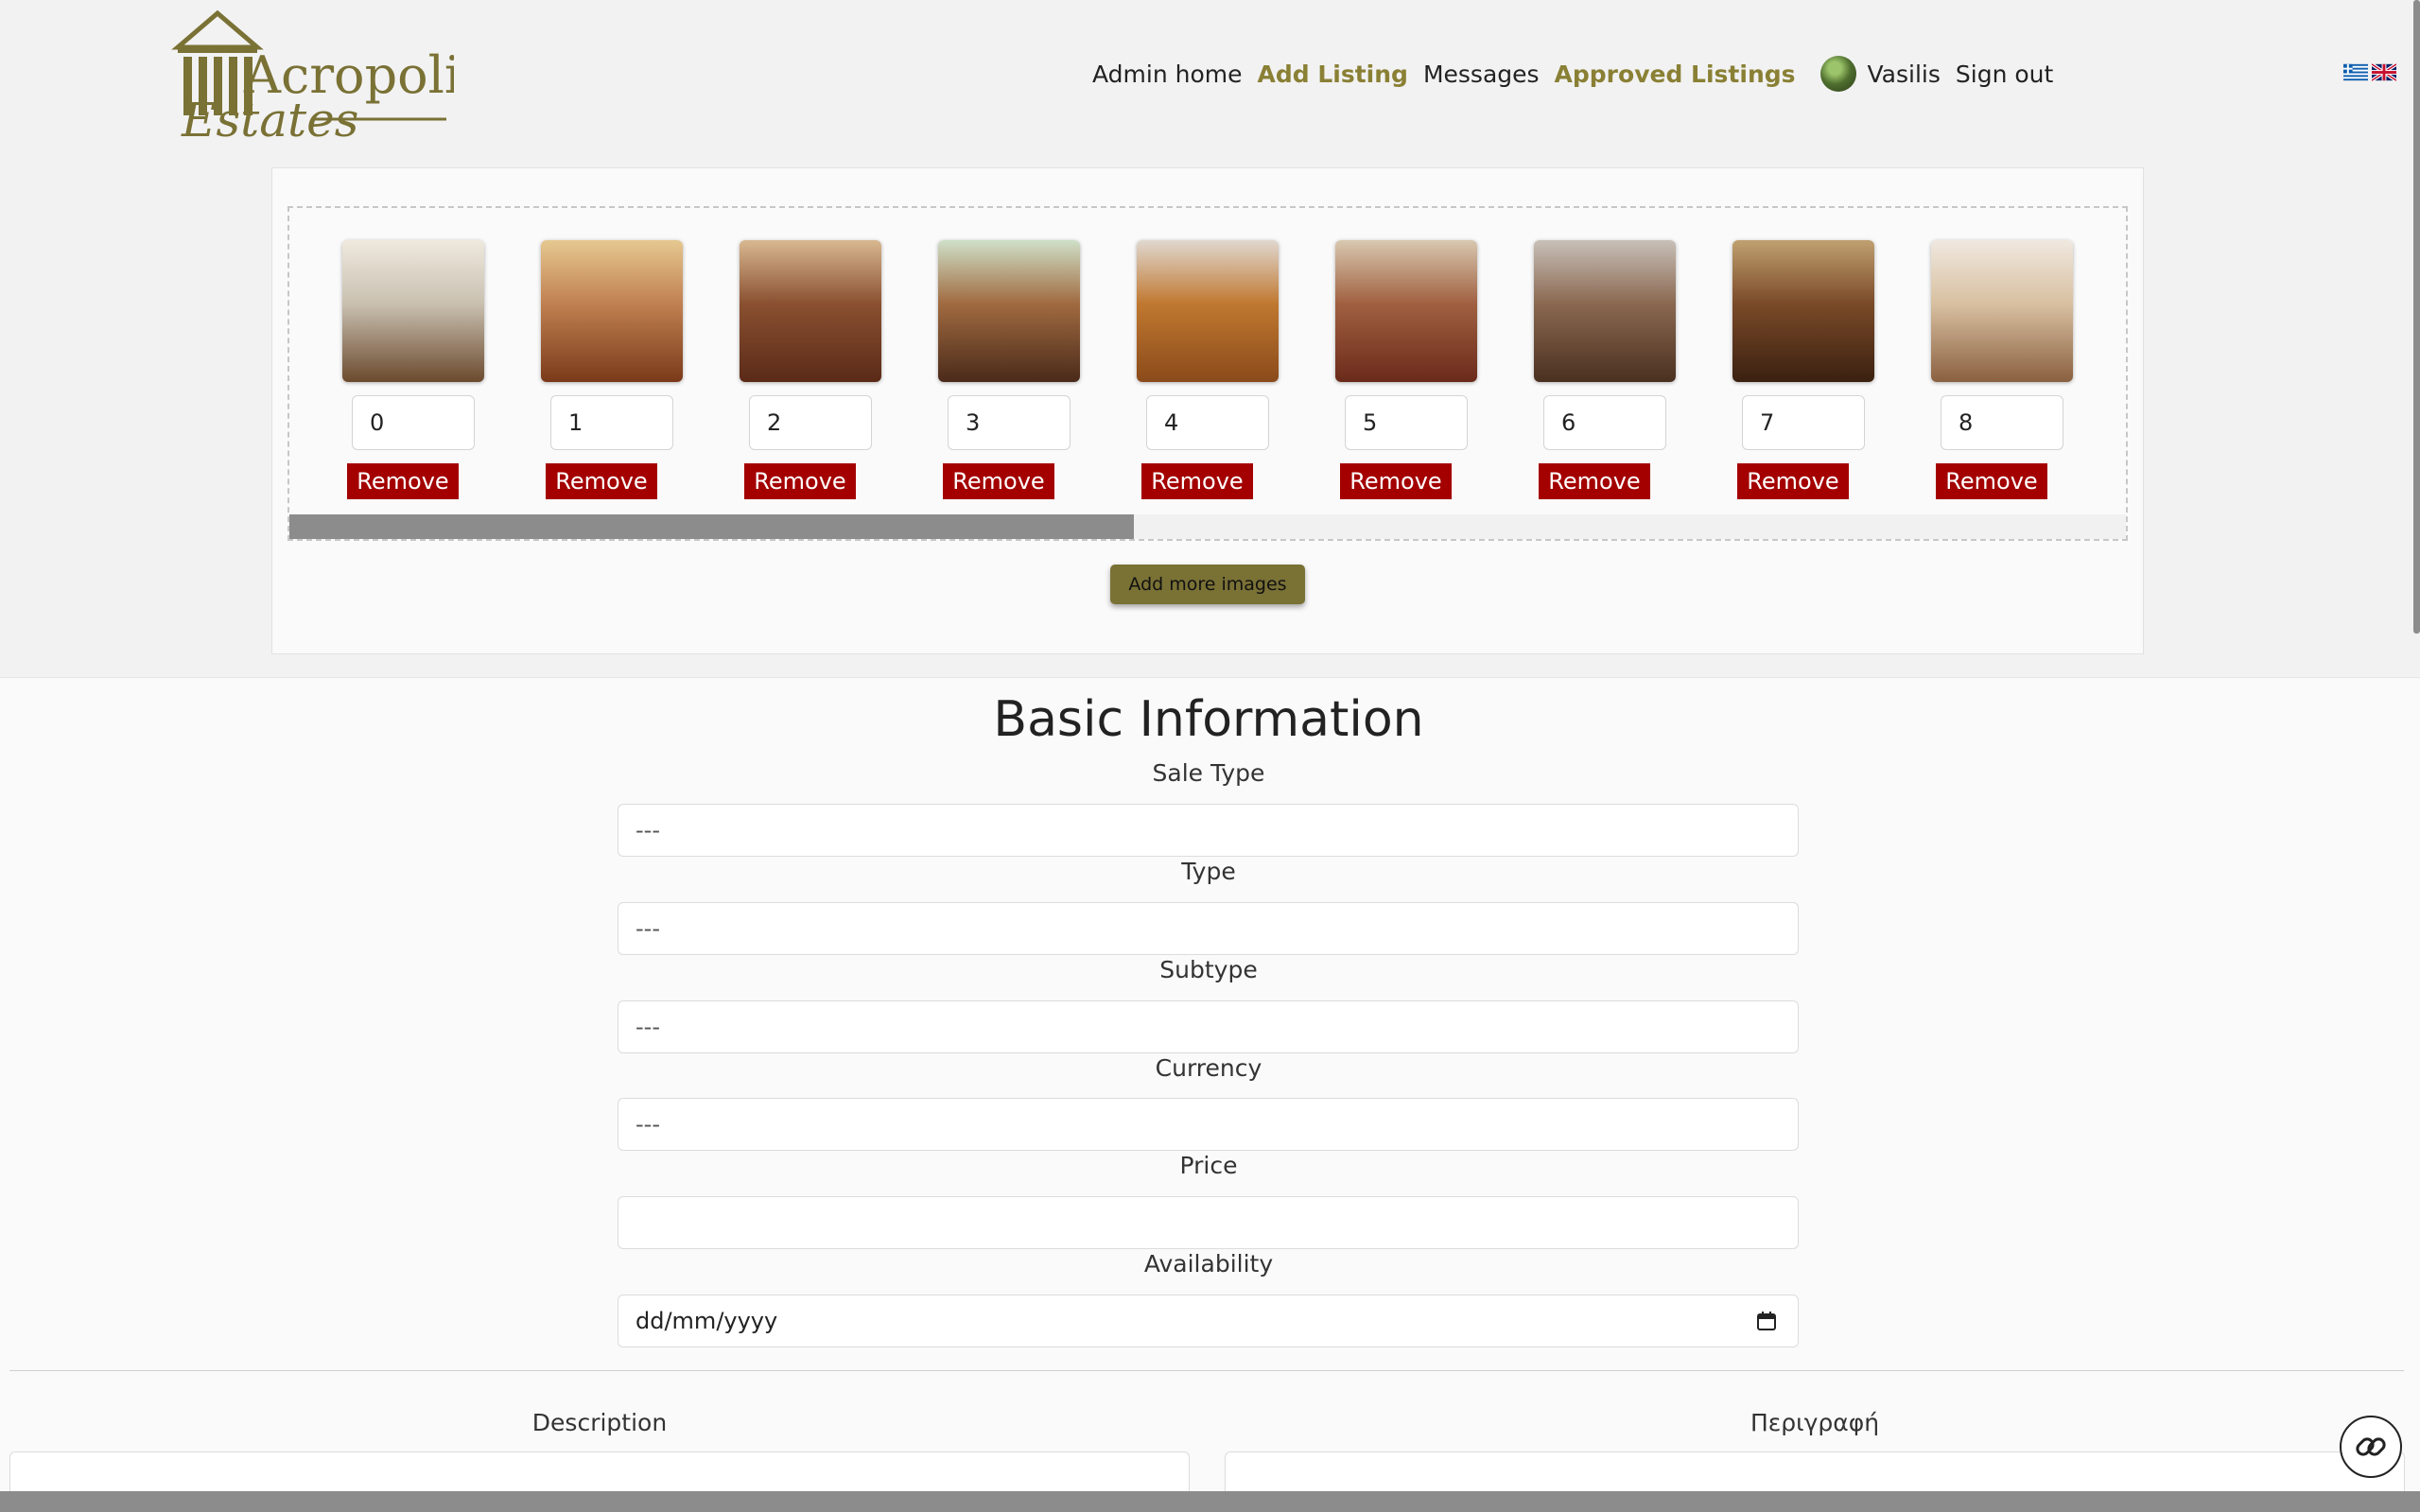  I want to click on image-item: 2 Remove, so click(811, 364).